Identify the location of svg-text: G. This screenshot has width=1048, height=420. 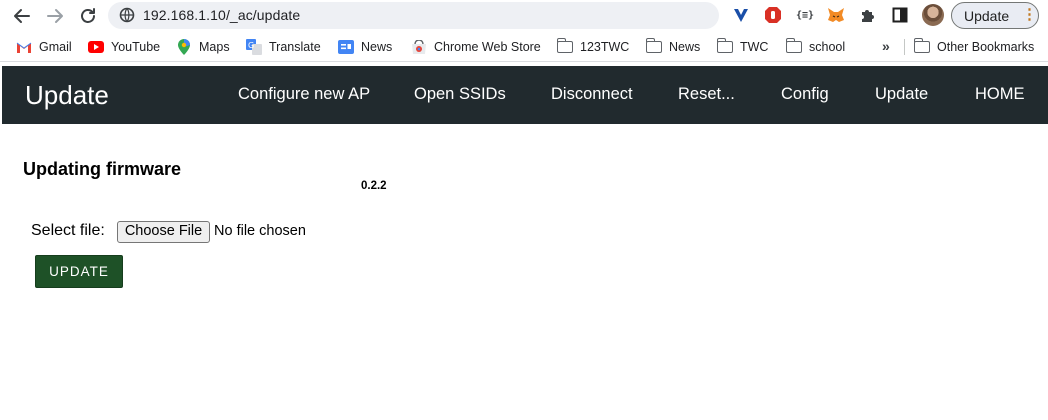
(251, 45).